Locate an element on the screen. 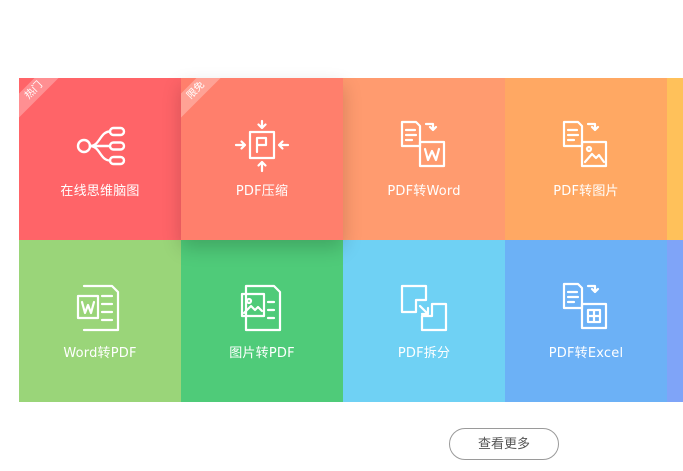  tile-label: 图片转PDF is located at coordinates (262, 353).